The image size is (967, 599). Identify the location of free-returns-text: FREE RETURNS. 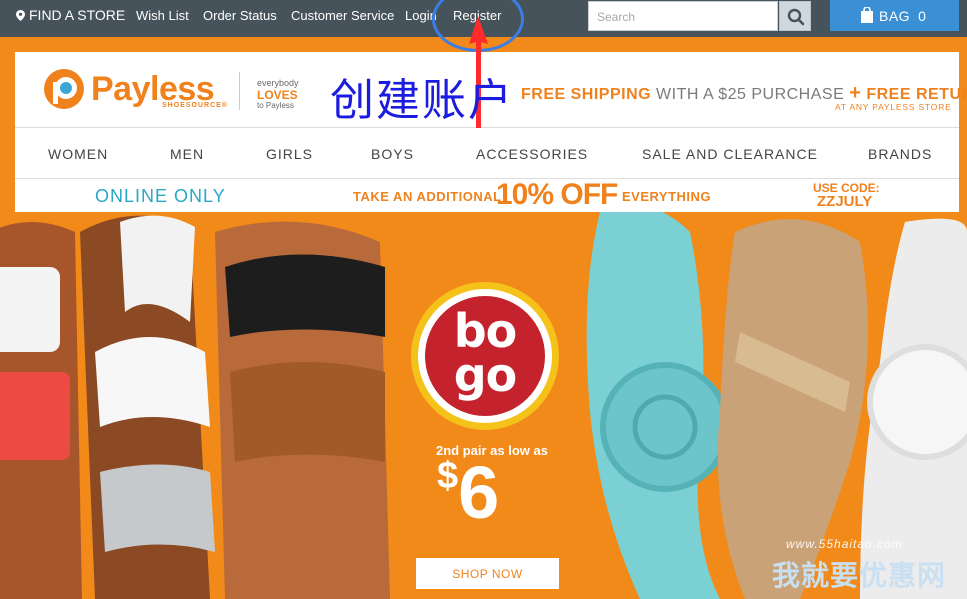
(916, 94).